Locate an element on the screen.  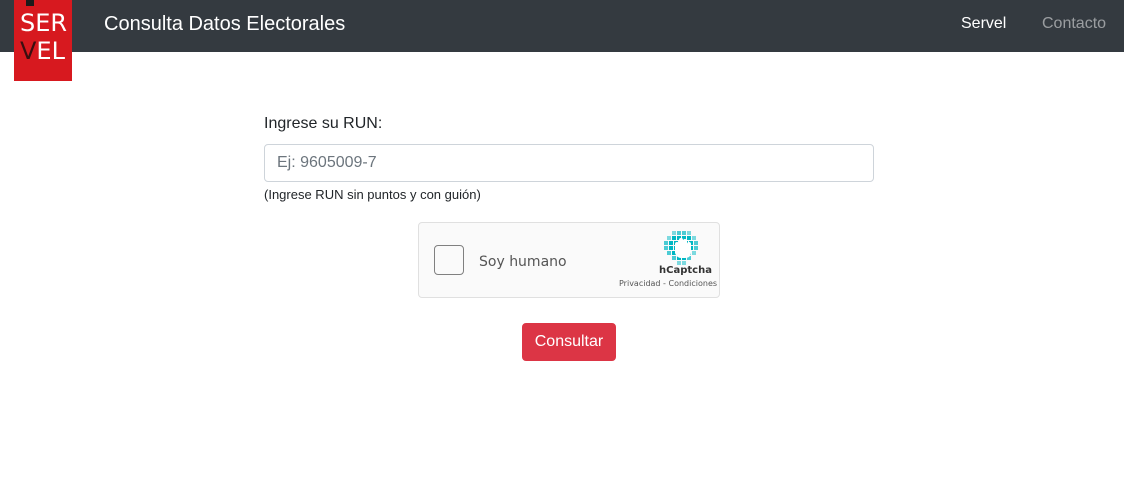
consultar-button: Consultar is located at coordinates (569, 342).